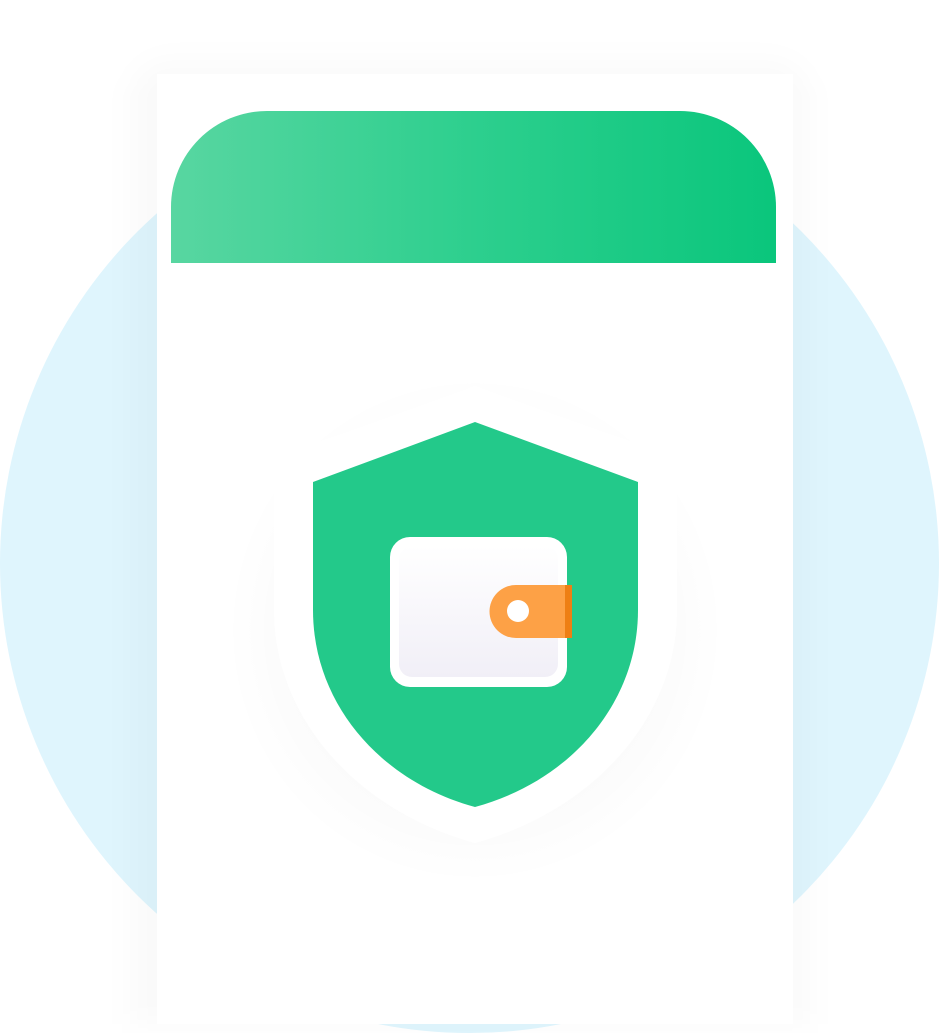 Image resolution: width=939 pixels, height=1033 pixels. Describe the element at coordinates (481, 612) in the screenshot. I see `wallet-icon` at that location.